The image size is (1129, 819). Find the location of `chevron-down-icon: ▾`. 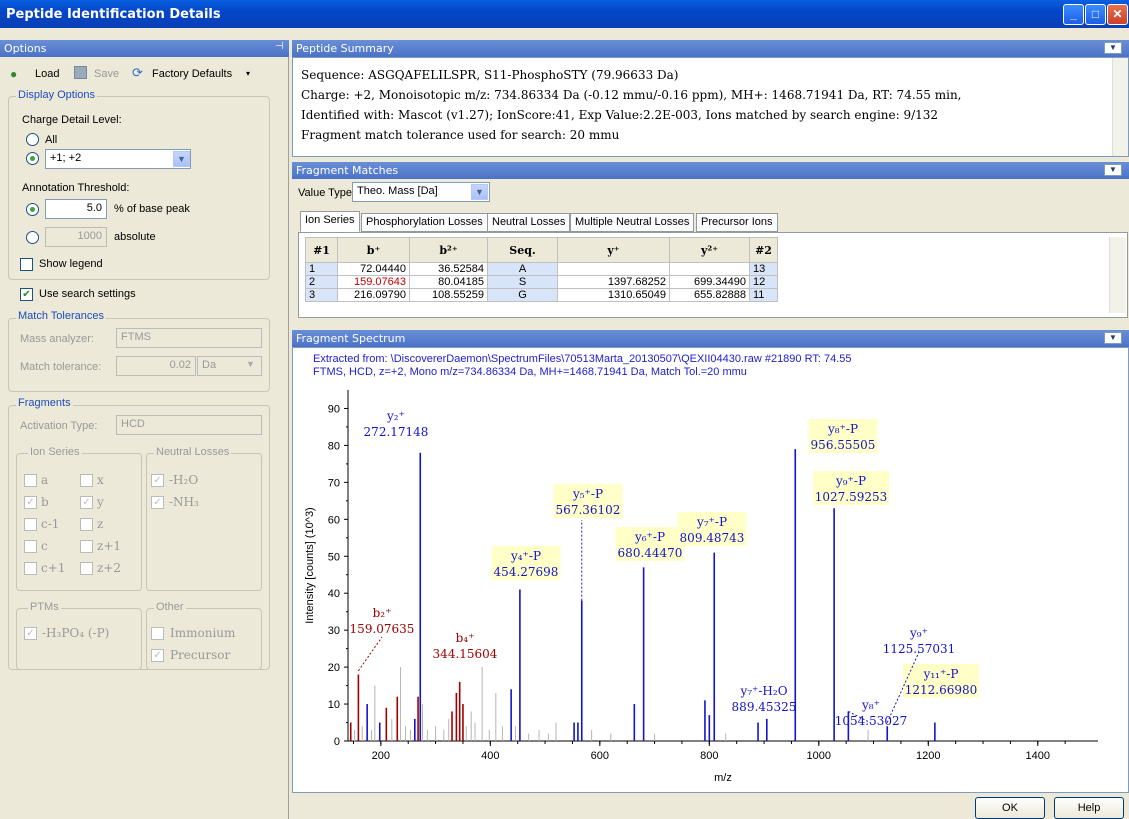

chevron-down-icon: ▾ is located at coordinates (248, 73).